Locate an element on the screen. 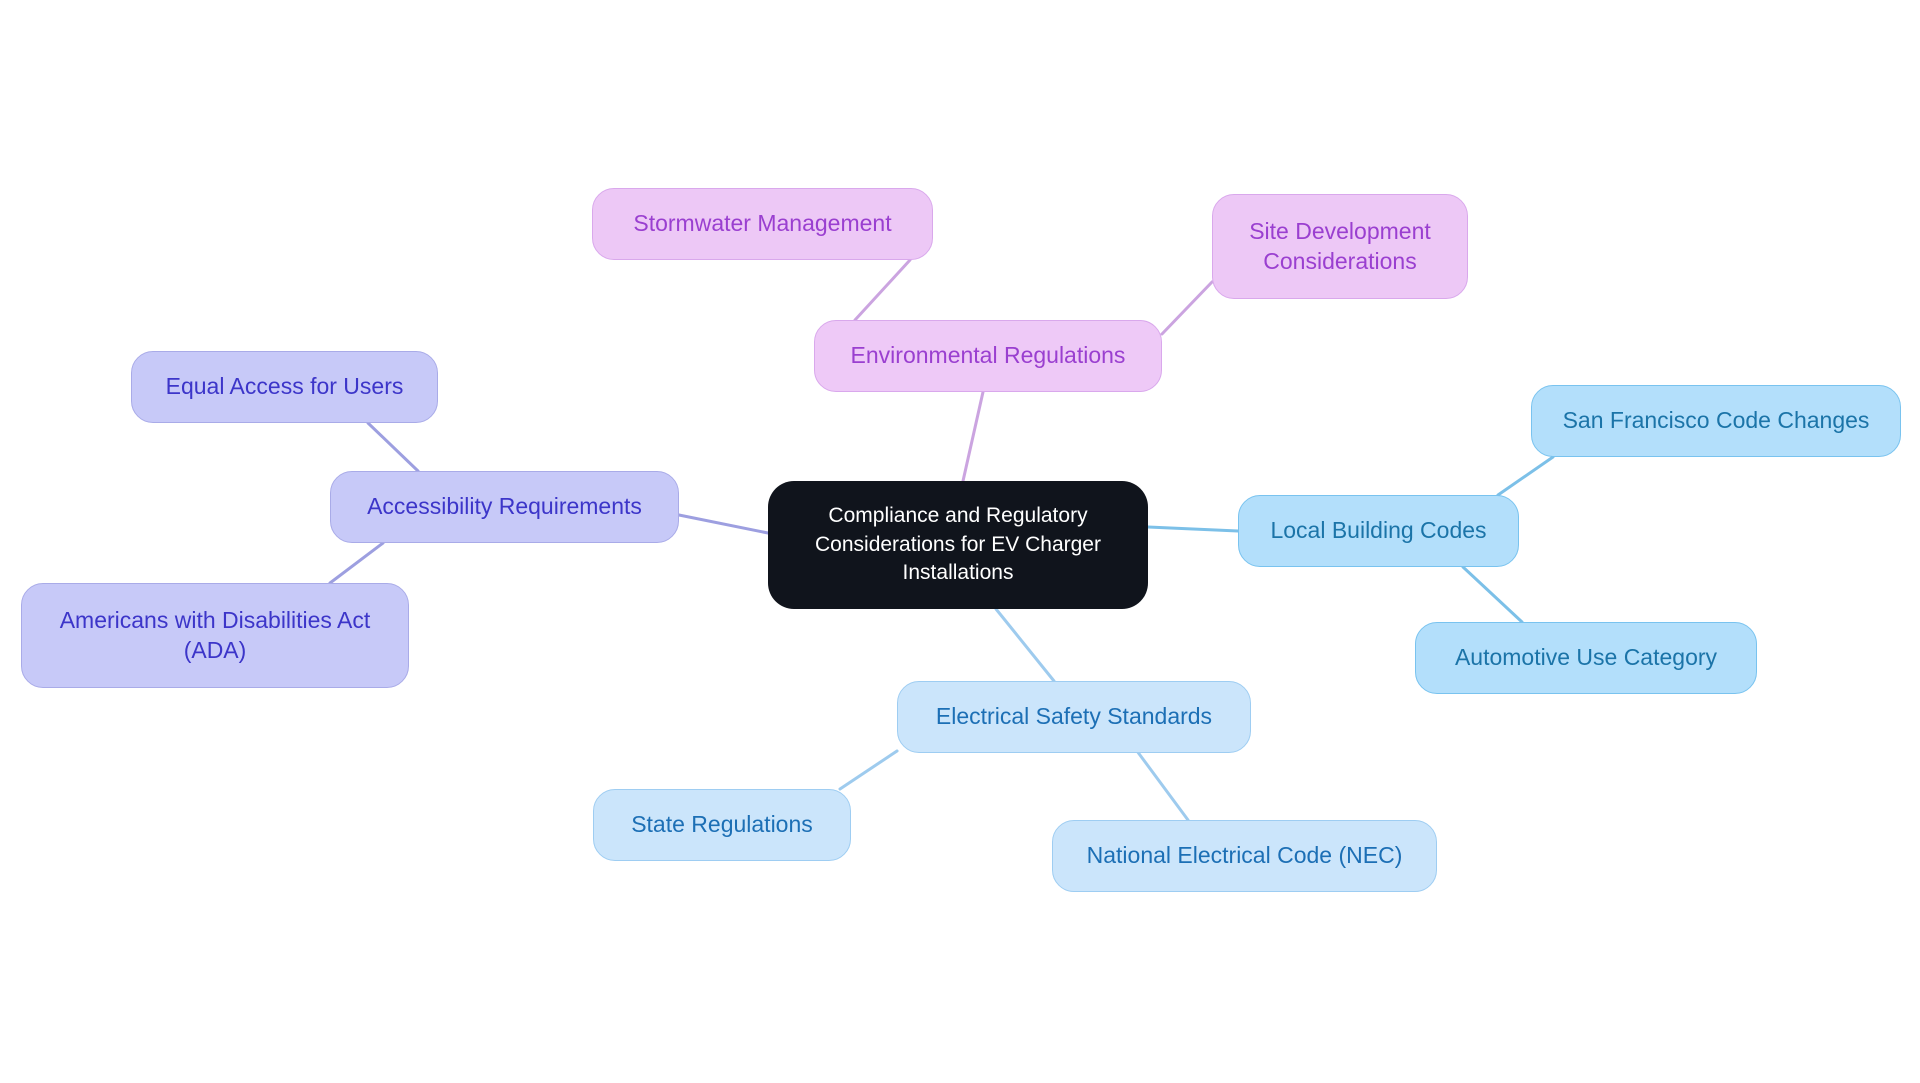 This screenshot has height=1083, width=1920. node-equal-access-for-users-label: Equal Access for Users is located at coordinates (284, 386).